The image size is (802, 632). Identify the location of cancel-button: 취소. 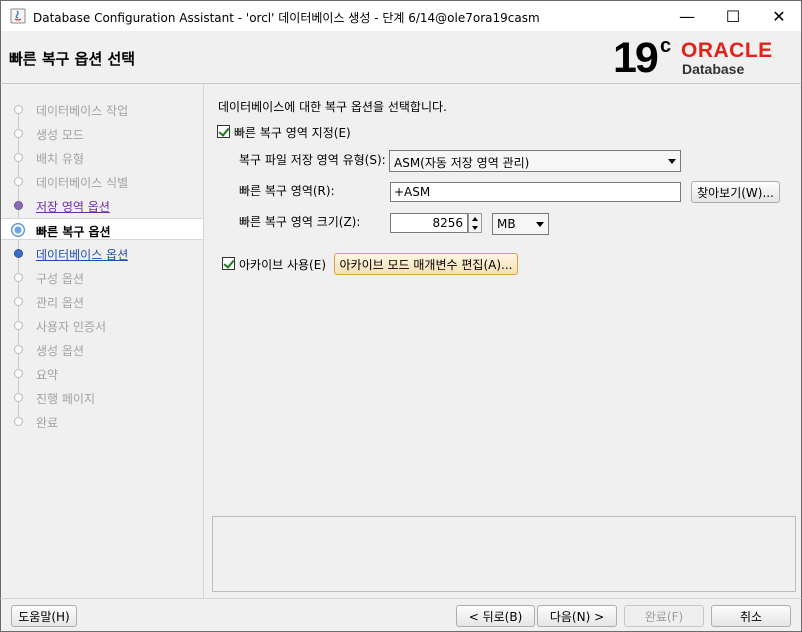
(751, 616).